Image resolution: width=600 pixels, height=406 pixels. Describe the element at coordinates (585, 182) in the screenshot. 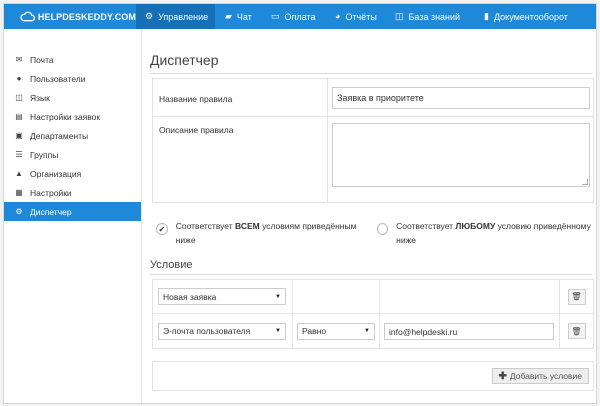

I see `resize-grip` at that location.